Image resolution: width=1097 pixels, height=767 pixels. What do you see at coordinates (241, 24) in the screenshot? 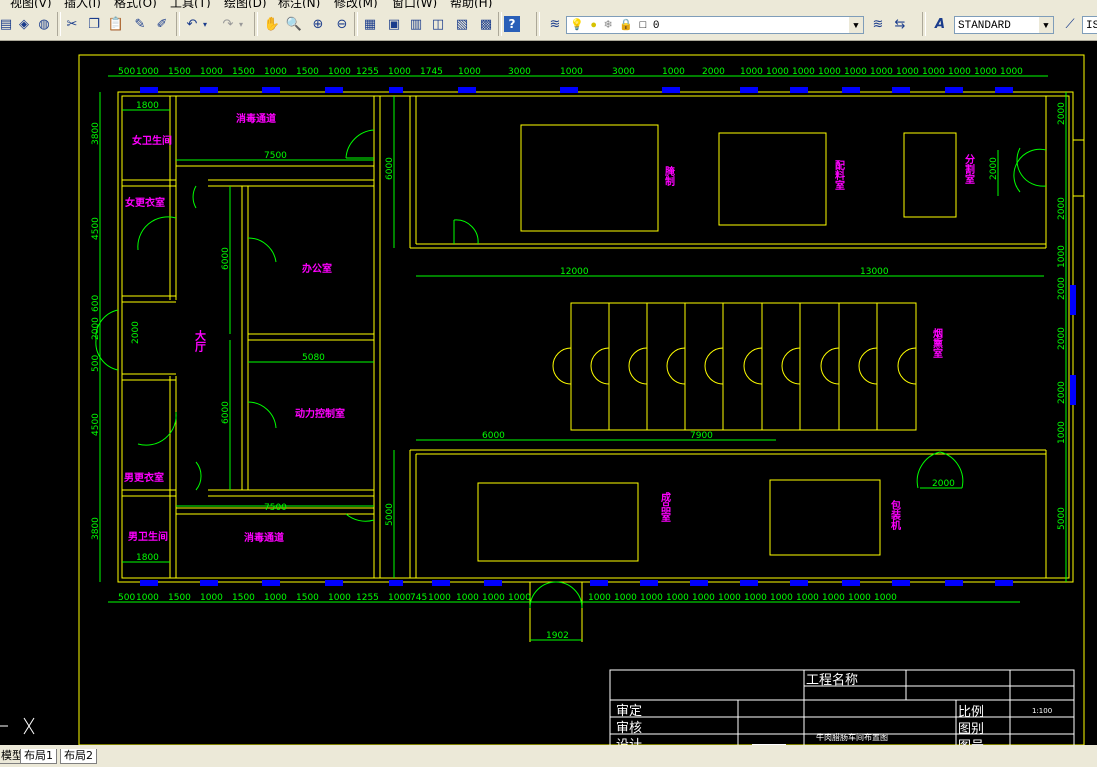
I see `redo-dropdown-icon: ▾` at bounding box center [241, 24].